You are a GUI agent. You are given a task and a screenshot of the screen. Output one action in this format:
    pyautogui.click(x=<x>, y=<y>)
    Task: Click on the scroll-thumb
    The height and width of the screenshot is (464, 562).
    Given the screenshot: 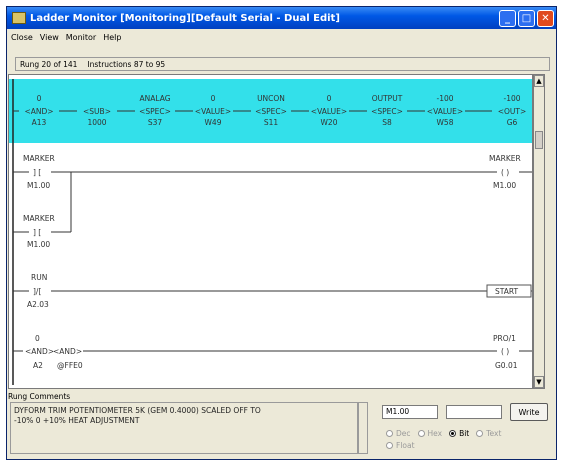 What is the action you would take?
    pyautogui.click(x=539, y=140)
    